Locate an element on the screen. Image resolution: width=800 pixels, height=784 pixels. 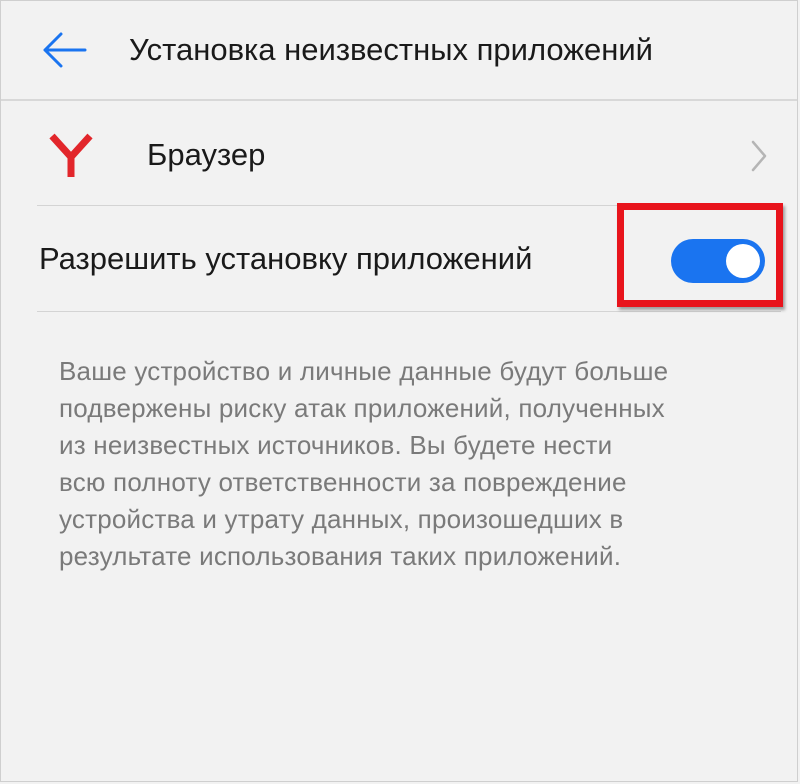
back-button is located at coordinates (64, 50).